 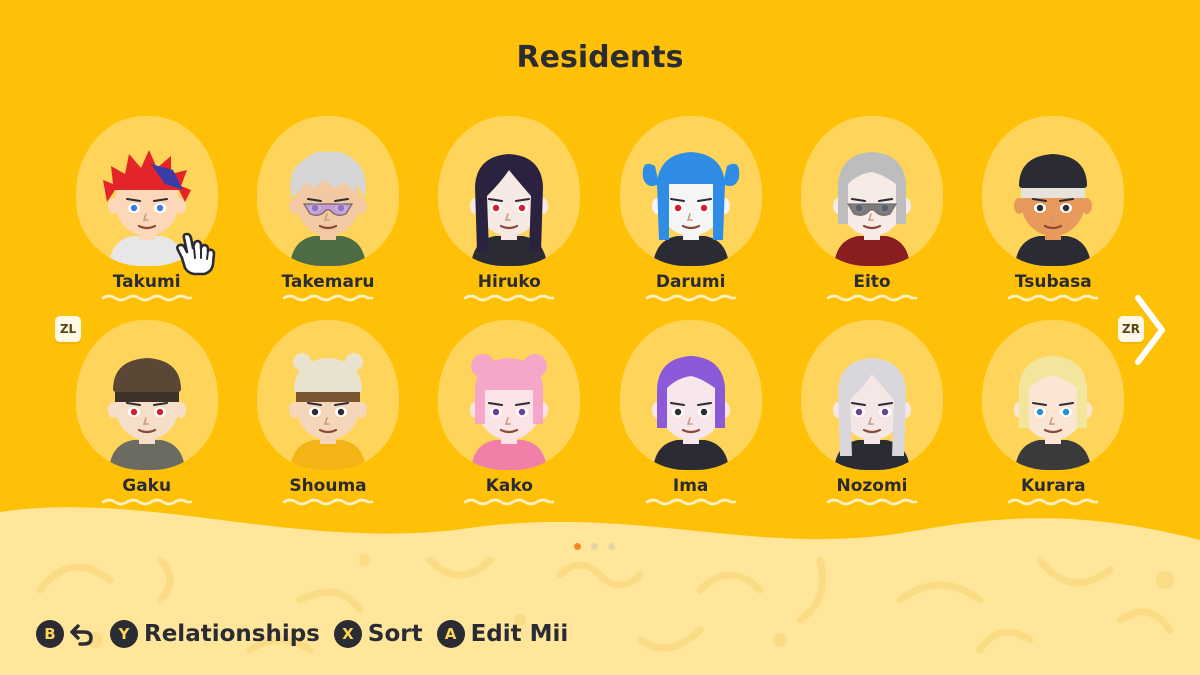 I want to click on resident-card: Takemaru, so click(x=327, y=216).